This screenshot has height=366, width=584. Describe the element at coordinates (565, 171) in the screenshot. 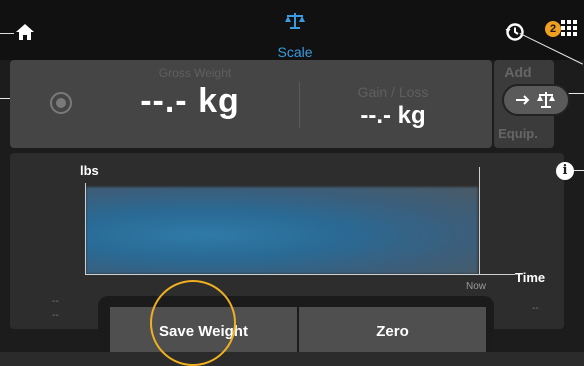

I see `info-icon: i` at that location.